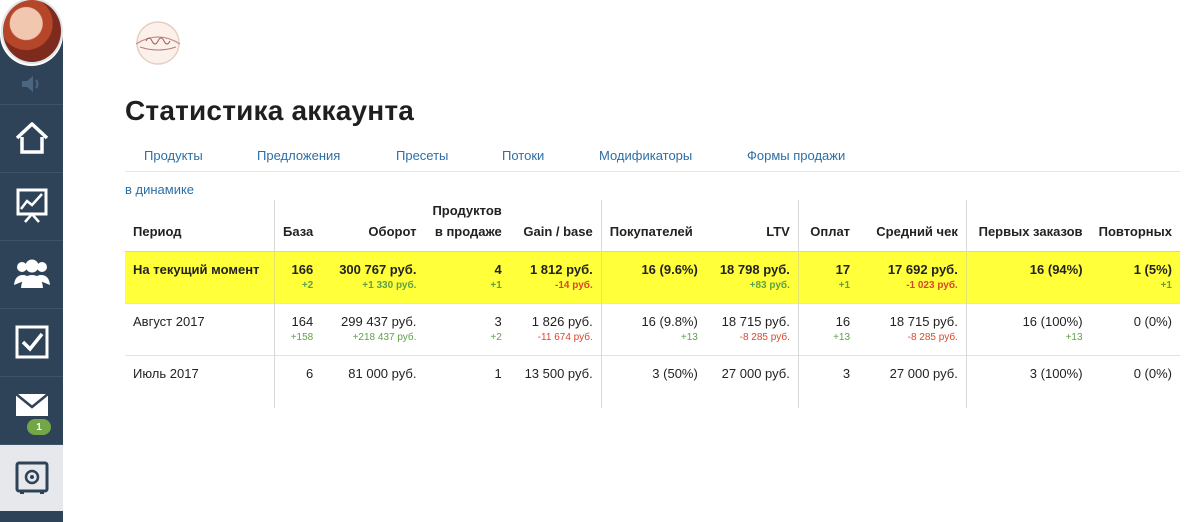 Image resolution: width=1200 pixels, height=522 pixels. Describe the element at coordinates (498, 373) in the screenshot. I see `cell-products-value: 1` at that location.